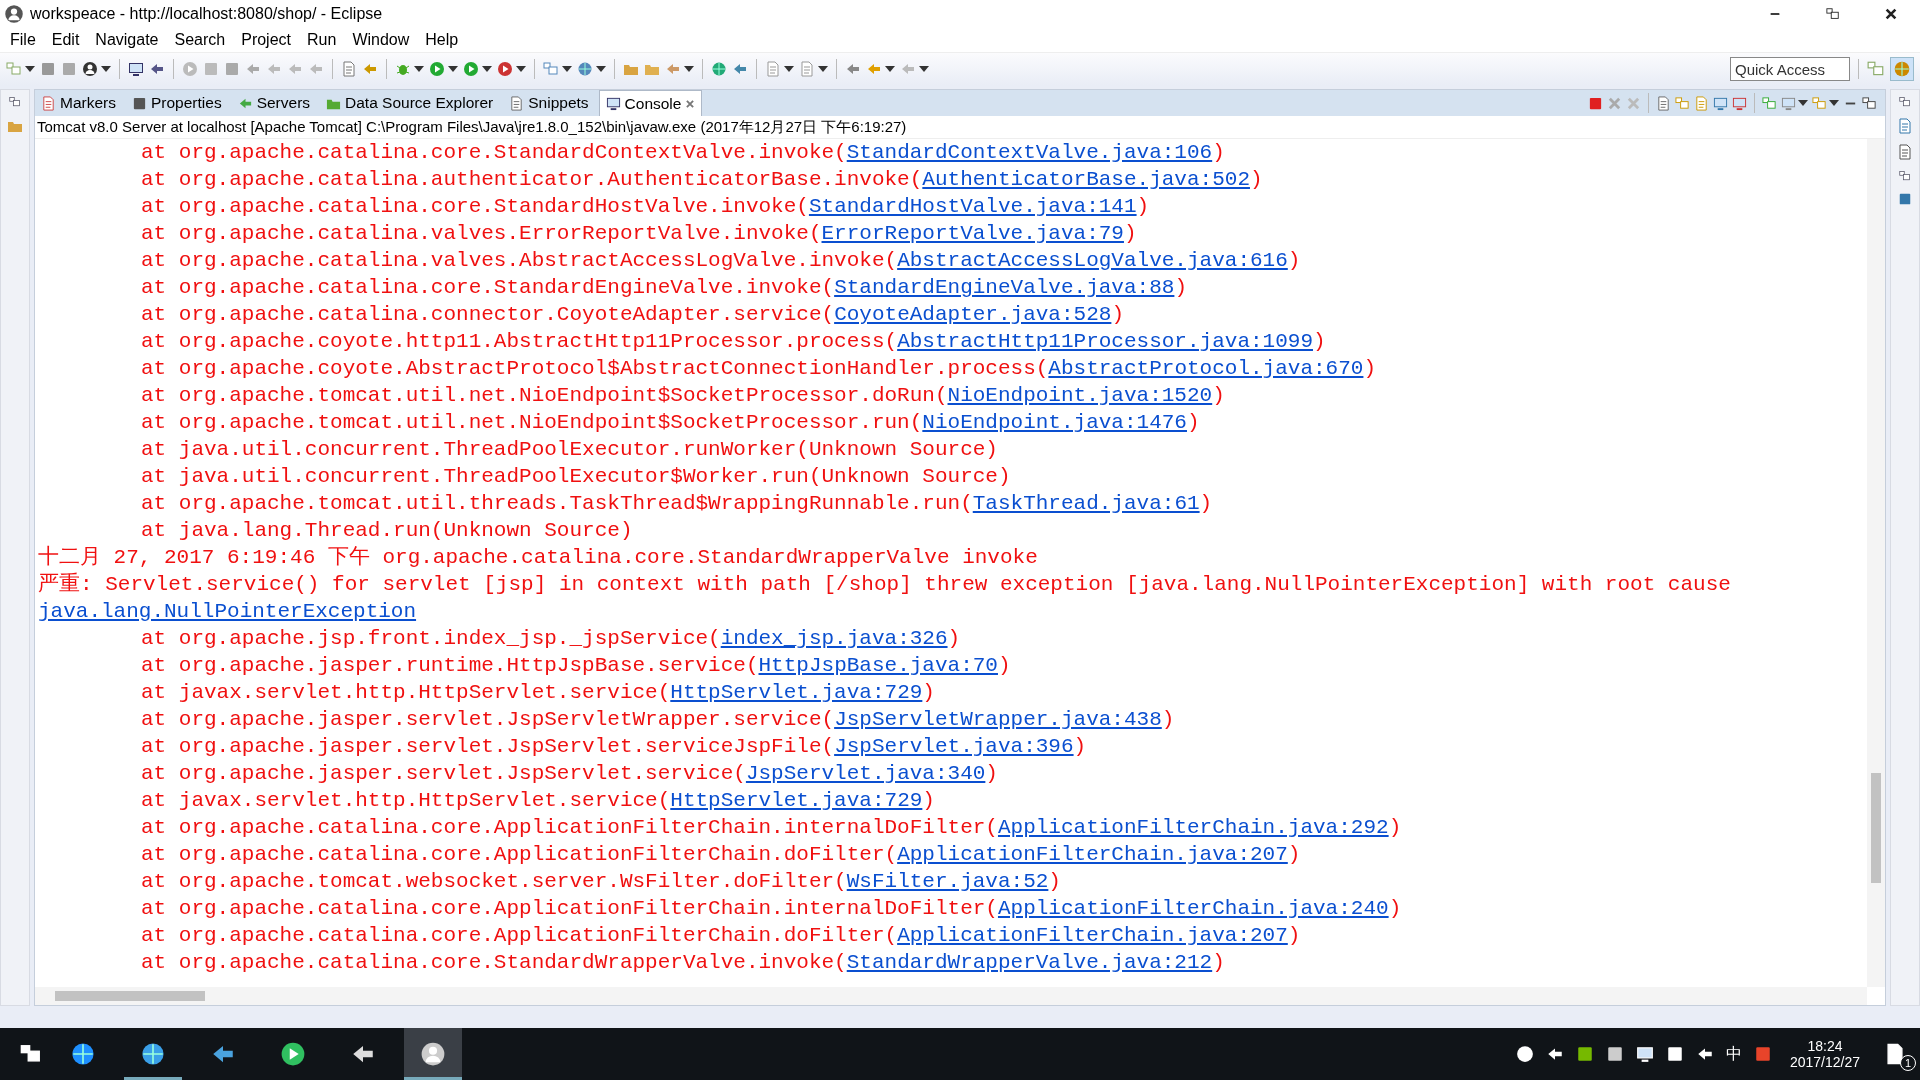  I want to click on stack-frame: at org.apache.catalina.core.StandardEngineValve.invoke(StandardEngineValve.java:88), so click(664, 287).